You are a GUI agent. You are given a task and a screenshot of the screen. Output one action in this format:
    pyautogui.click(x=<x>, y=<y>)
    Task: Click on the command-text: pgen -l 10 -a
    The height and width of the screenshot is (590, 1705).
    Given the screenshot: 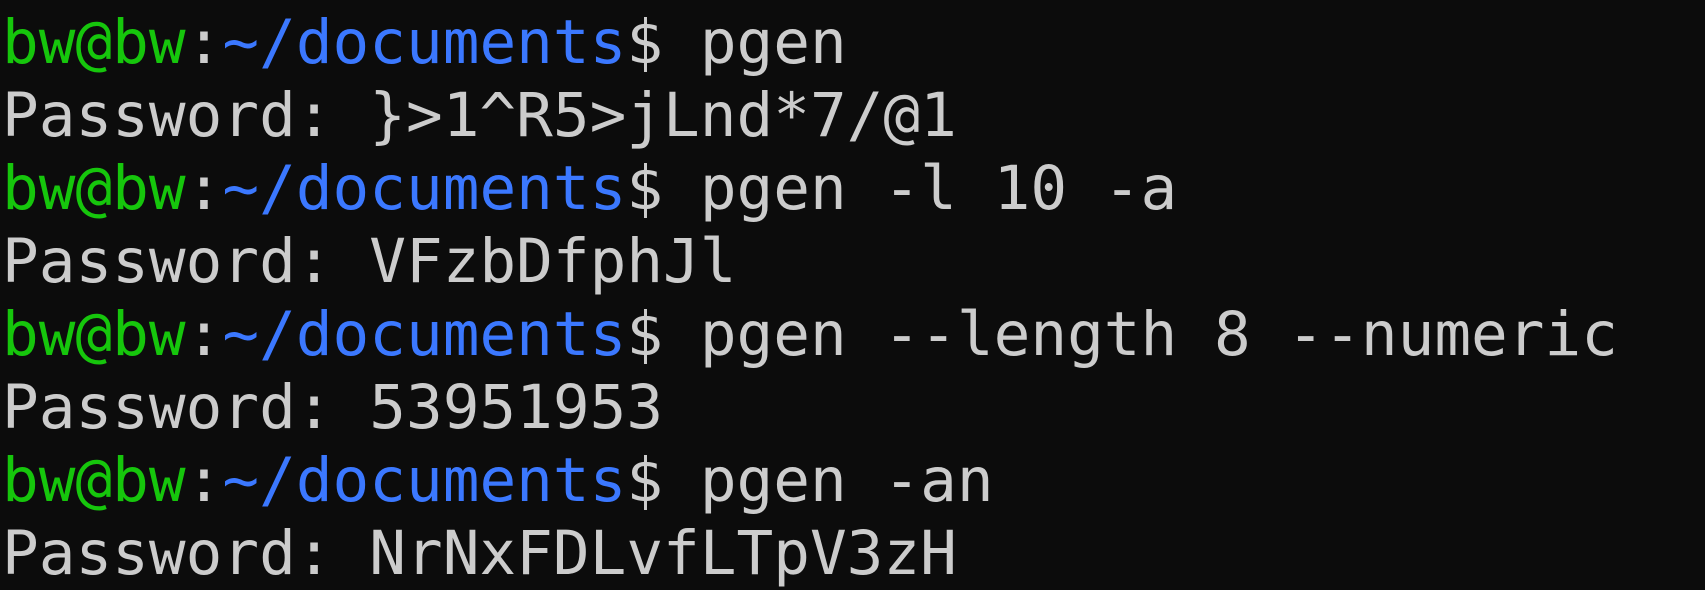 What is the action you would take?
    pyautogui.click(x=920, y=188)
    